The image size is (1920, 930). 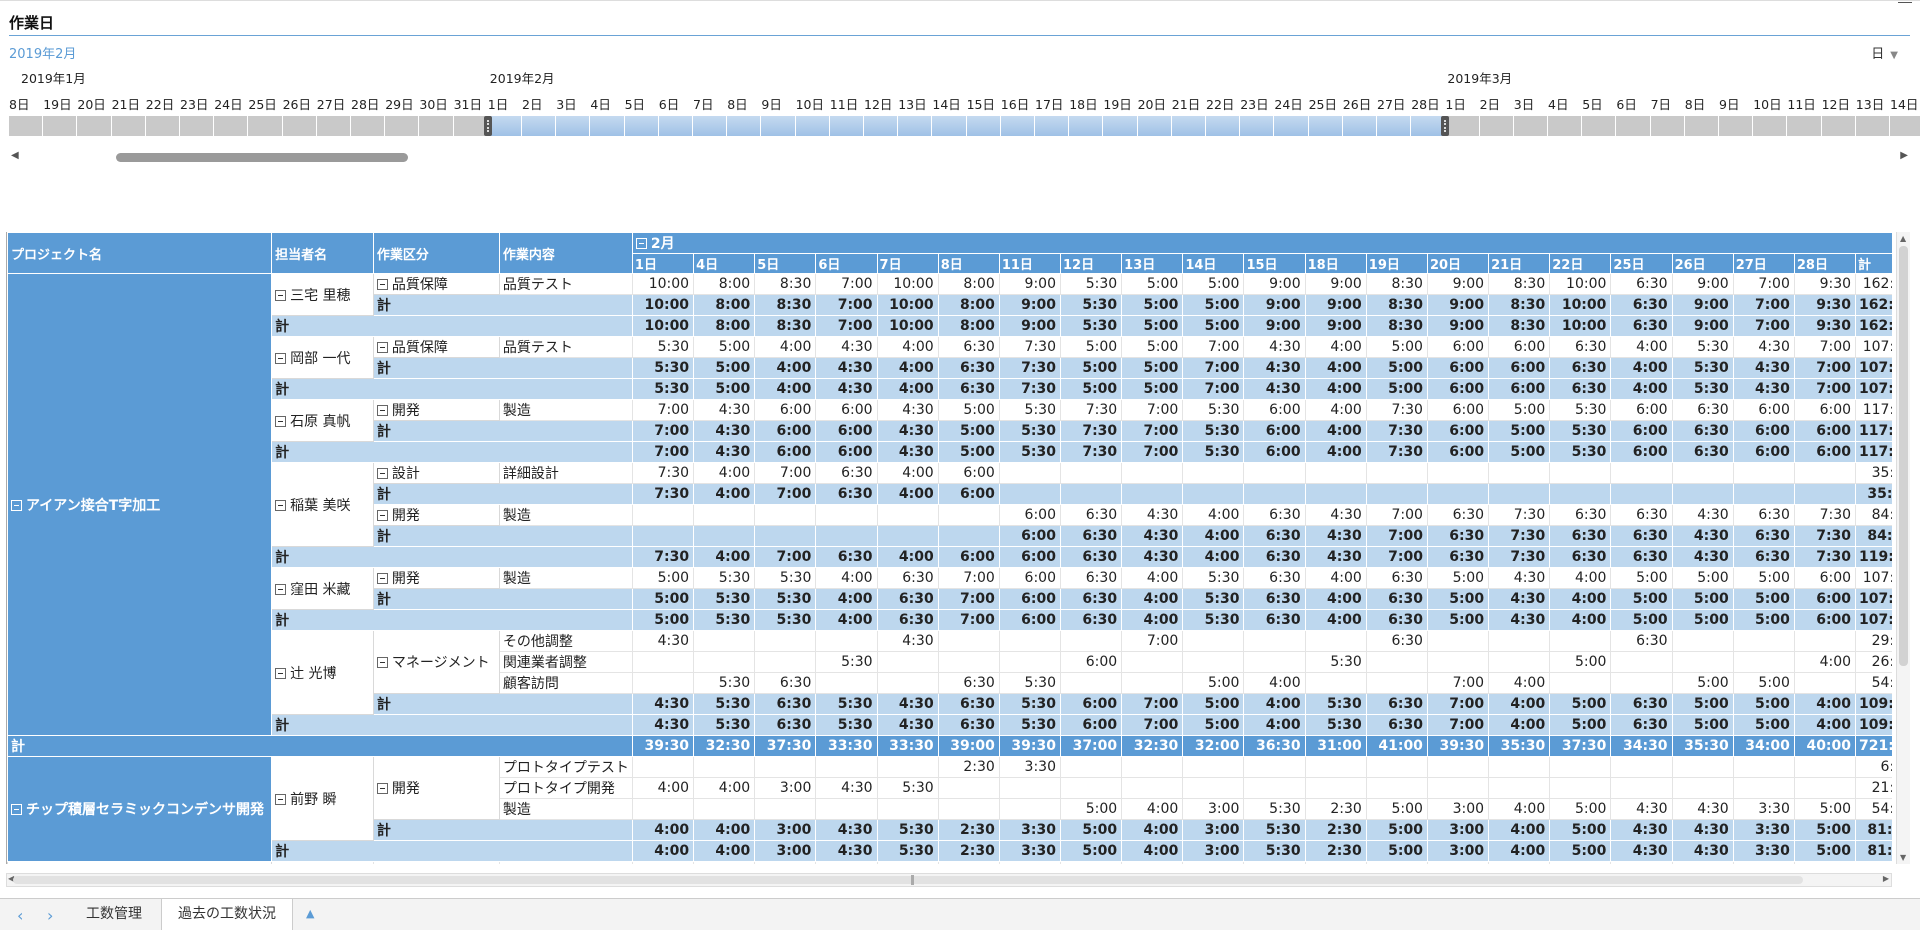 What do you see at coordinates (1884, 52) in the screenshot?
I see `granularity-dropdown: 日 ▼` at bounding box center [1884, 52].